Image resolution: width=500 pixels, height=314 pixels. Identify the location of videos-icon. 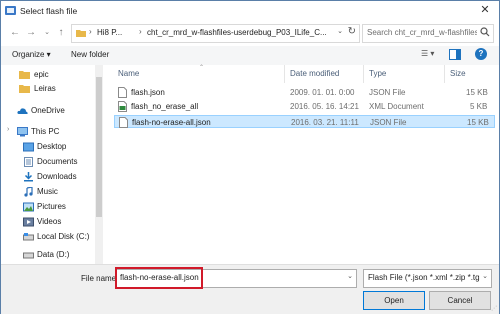
(28, 222).